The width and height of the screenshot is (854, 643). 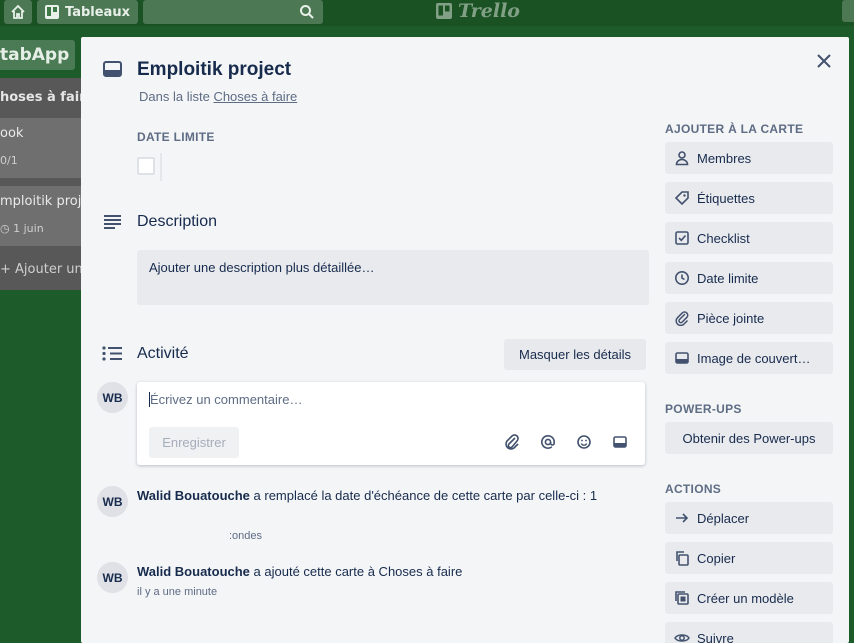 What do you see at coordinates (681, 198) in the screenshot?
I see `tag-icon` at bounding box center [681, 198].